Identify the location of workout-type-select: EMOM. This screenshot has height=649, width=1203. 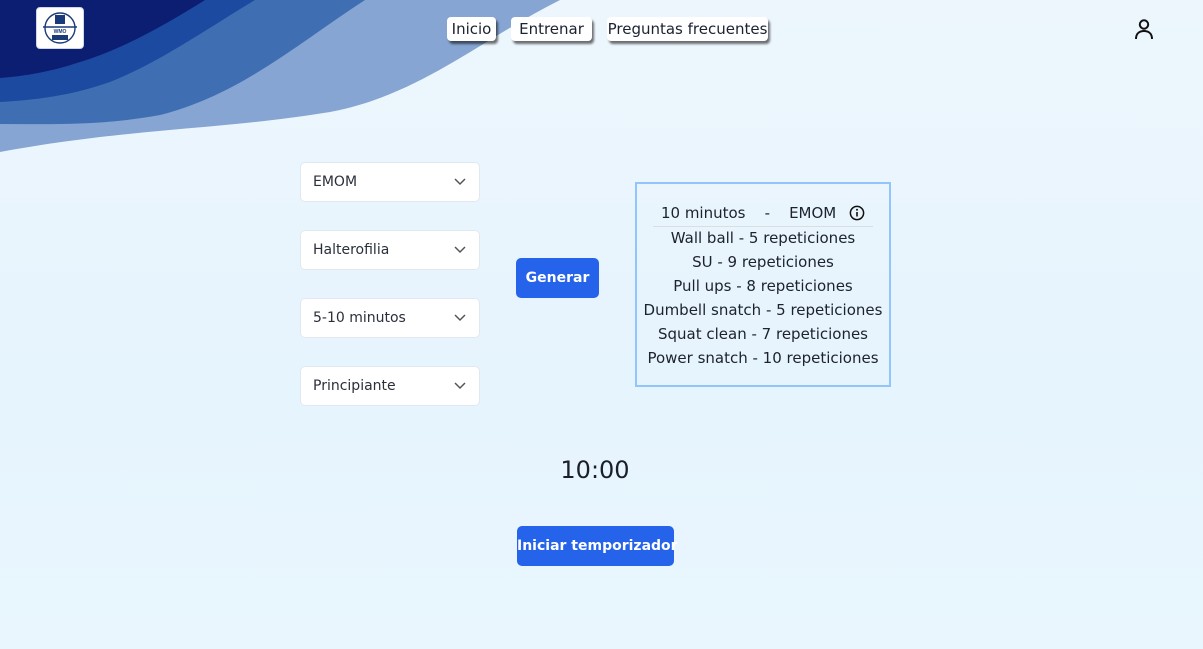
(390, 182).